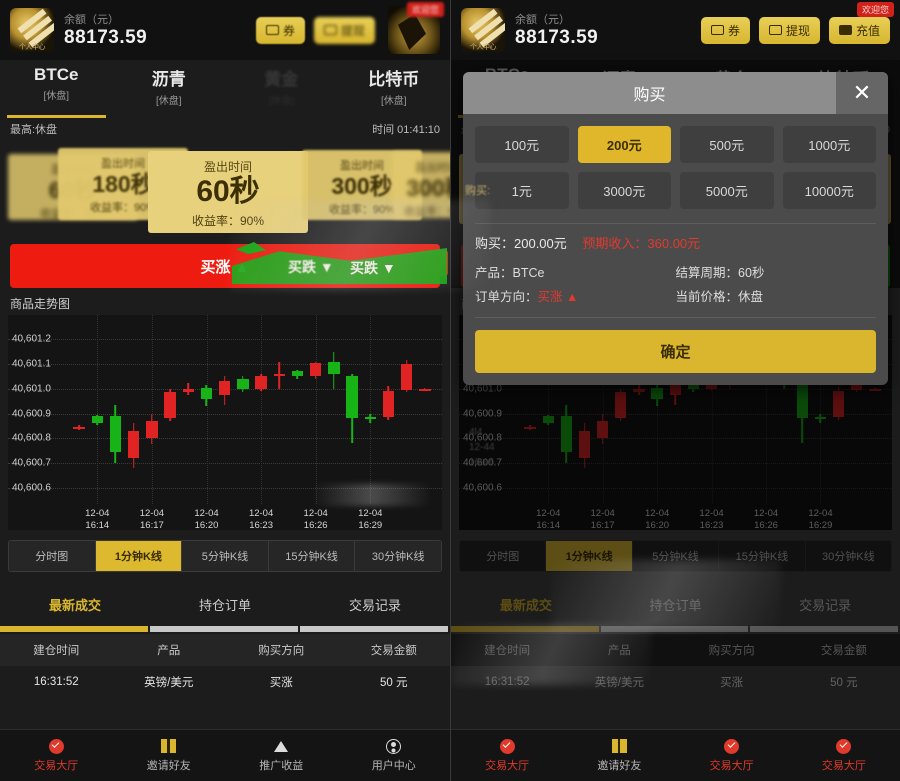 The image size is (900, 781). I want to click on order-tab-bar-1-right, so click(674, 629).